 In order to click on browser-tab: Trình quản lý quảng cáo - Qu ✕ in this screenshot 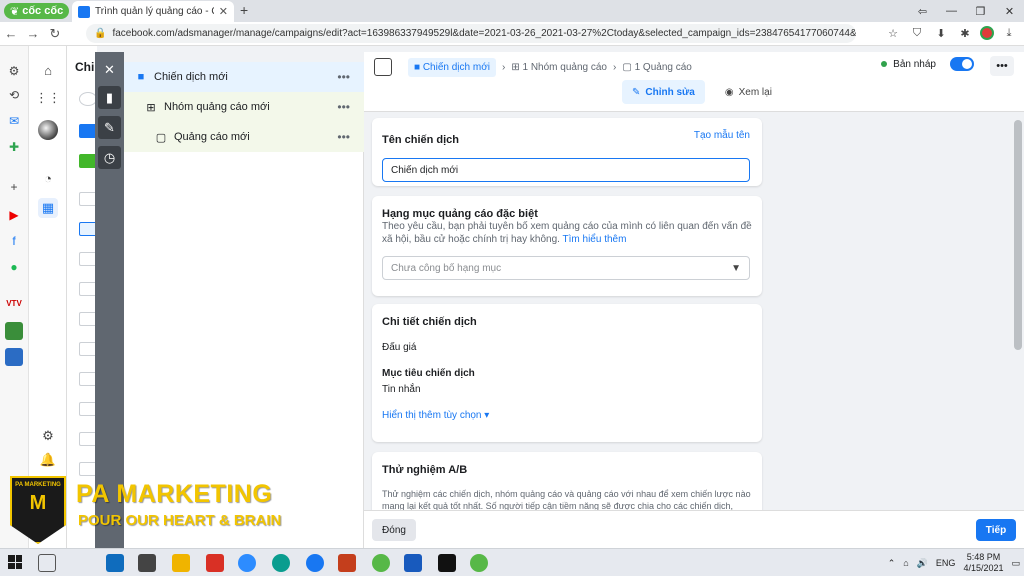, I will do `click(153, 11)`.